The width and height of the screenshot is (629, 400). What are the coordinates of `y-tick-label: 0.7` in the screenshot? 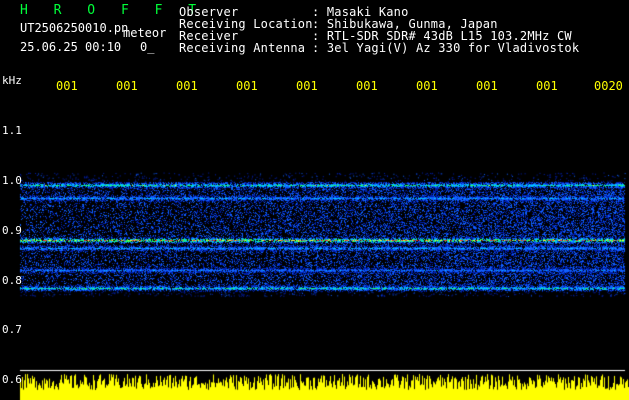 It's located at (12, 329).